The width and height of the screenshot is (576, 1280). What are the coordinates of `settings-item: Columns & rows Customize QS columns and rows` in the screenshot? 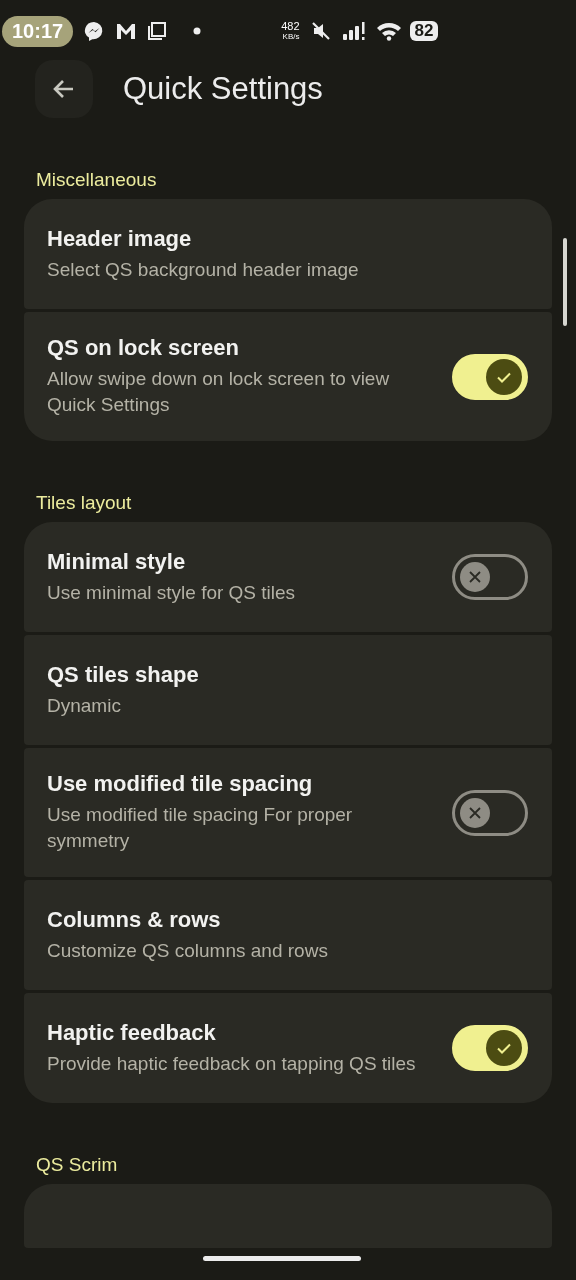 It's located at (288, 935).